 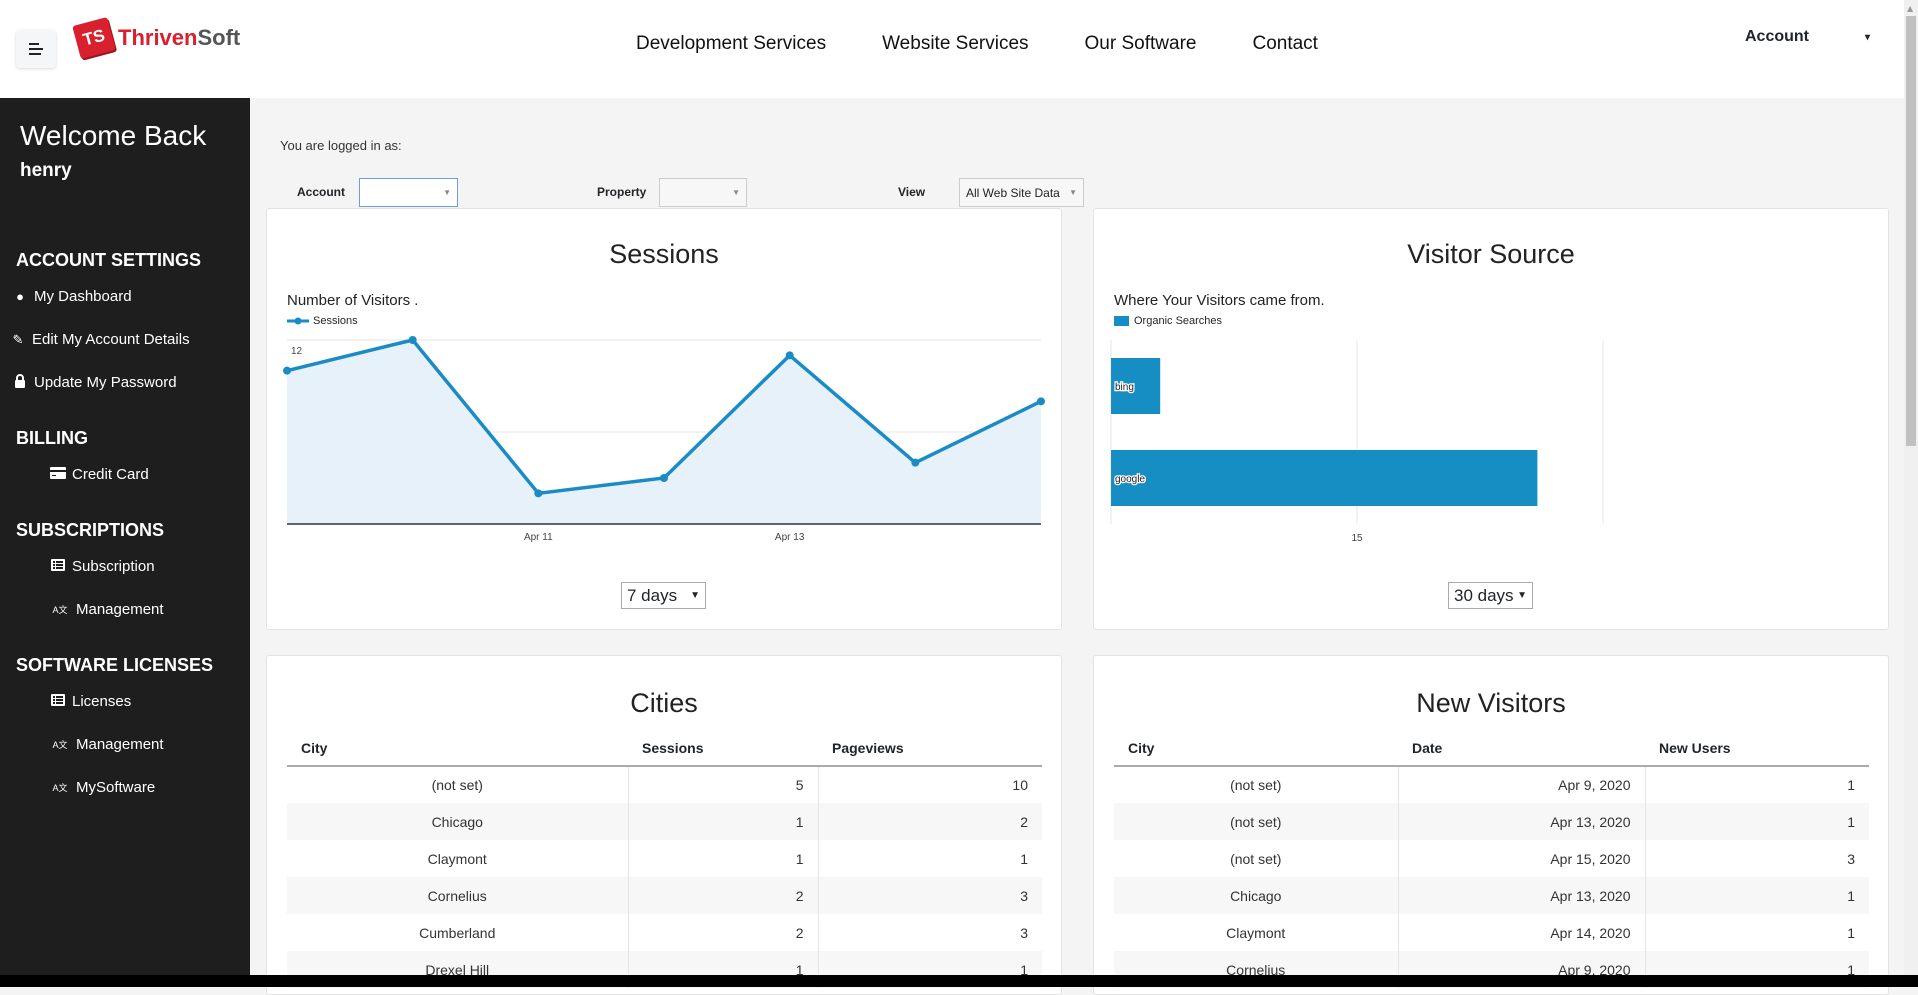 What do you see at coordinates (90, 530) in the screenshot?
I see `section-title-subscriptions: SUBSCRIPTIONS` at bounding box center [90, 530].